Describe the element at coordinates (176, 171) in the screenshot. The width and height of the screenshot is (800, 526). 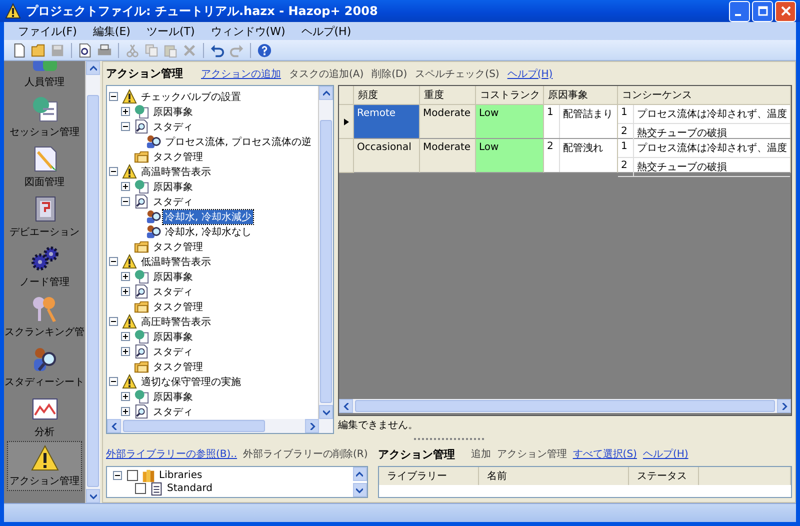
I see `tree-item: 高温時警告表示` at that location.